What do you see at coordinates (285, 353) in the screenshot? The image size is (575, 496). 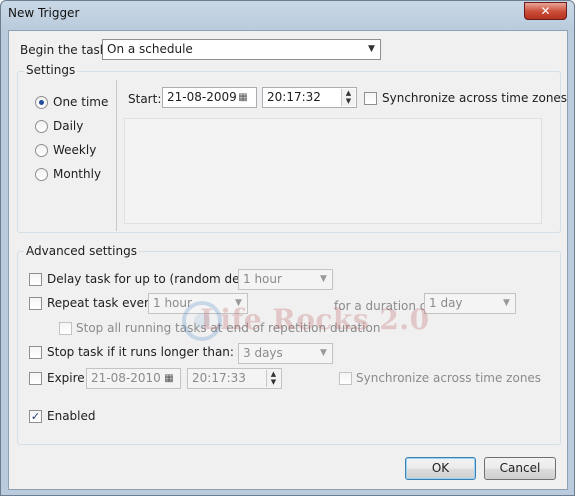 I see `stop-task-duration-select: 3 days ▼` at bounding box center [285, 353].